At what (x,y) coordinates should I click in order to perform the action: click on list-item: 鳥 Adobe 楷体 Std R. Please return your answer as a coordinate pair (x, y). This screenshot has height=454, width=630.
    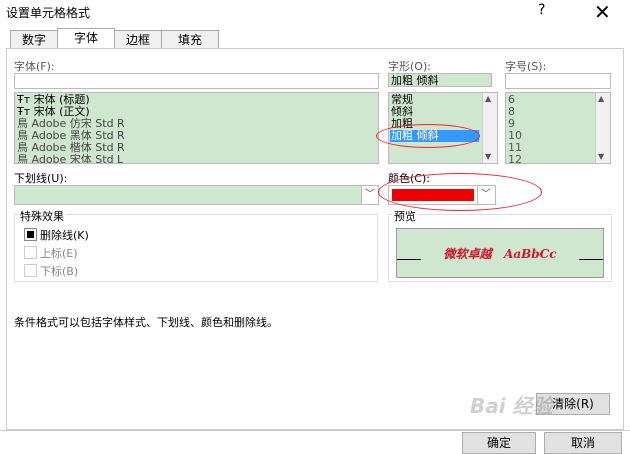
    Looking at the image, I should click on (71, 148).